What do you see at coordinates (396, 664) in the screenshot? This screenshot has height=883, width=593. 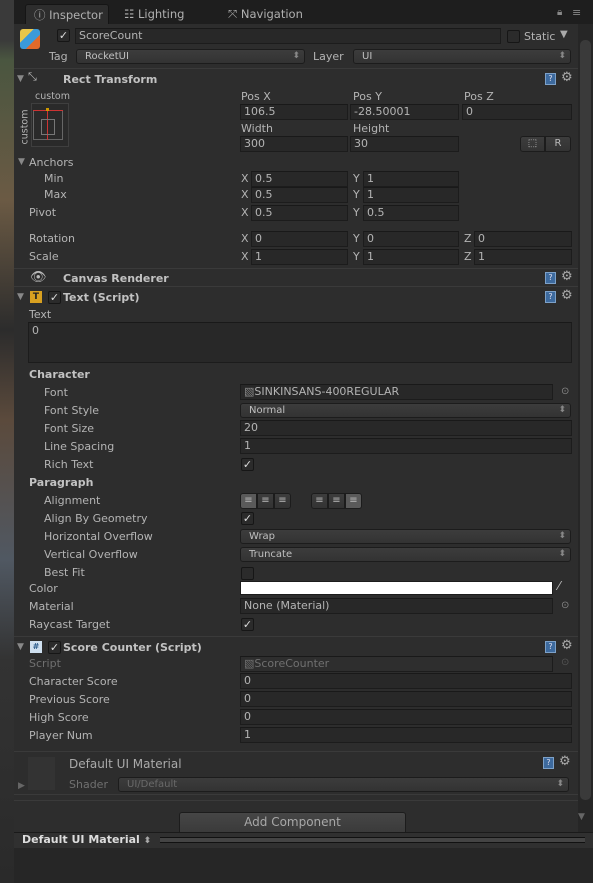 I see `script-field: ▧ScoreCounter` at bounding box center [396, 664].